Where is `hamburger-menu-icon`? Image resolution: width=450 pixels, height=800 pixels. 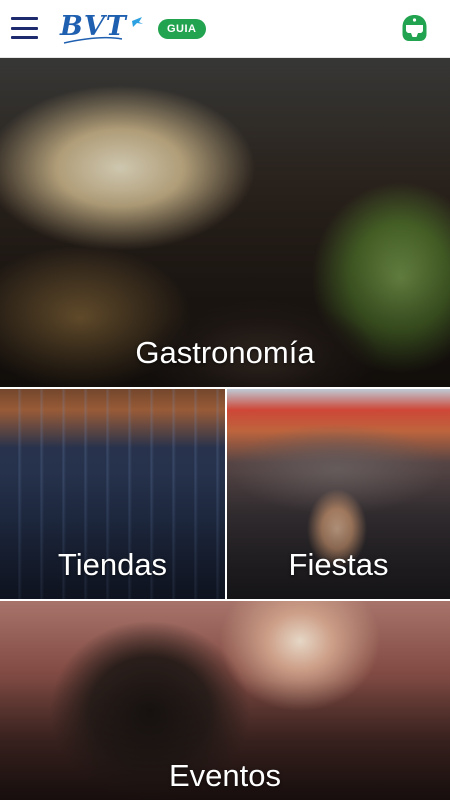 hamburger-menu-icon is located at coordinates (24, 28).